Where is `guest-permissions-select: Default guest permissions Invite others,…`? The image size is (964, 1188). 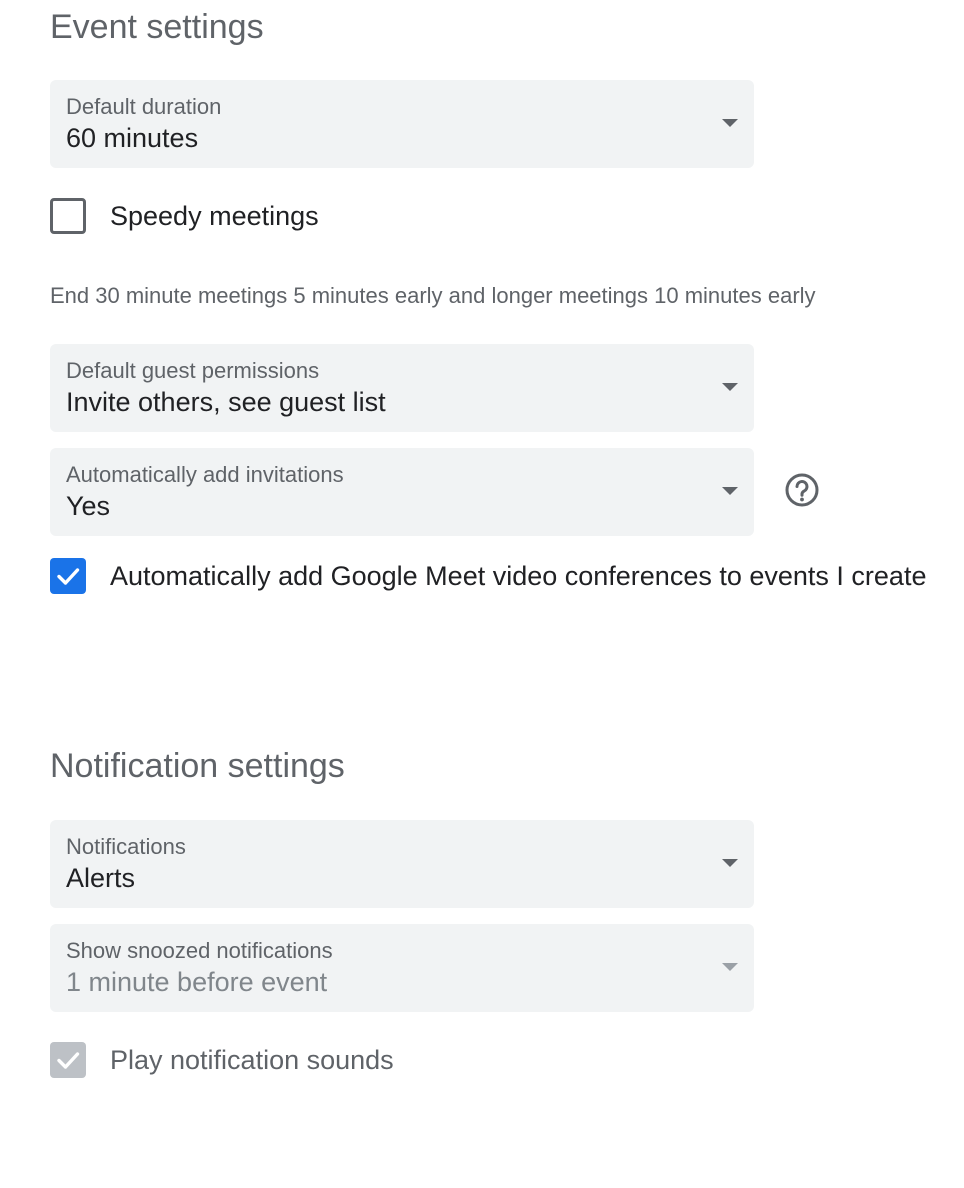
guest-permissions-select: Default guest permissions Invite others,… is located at coordinates (402, 388).